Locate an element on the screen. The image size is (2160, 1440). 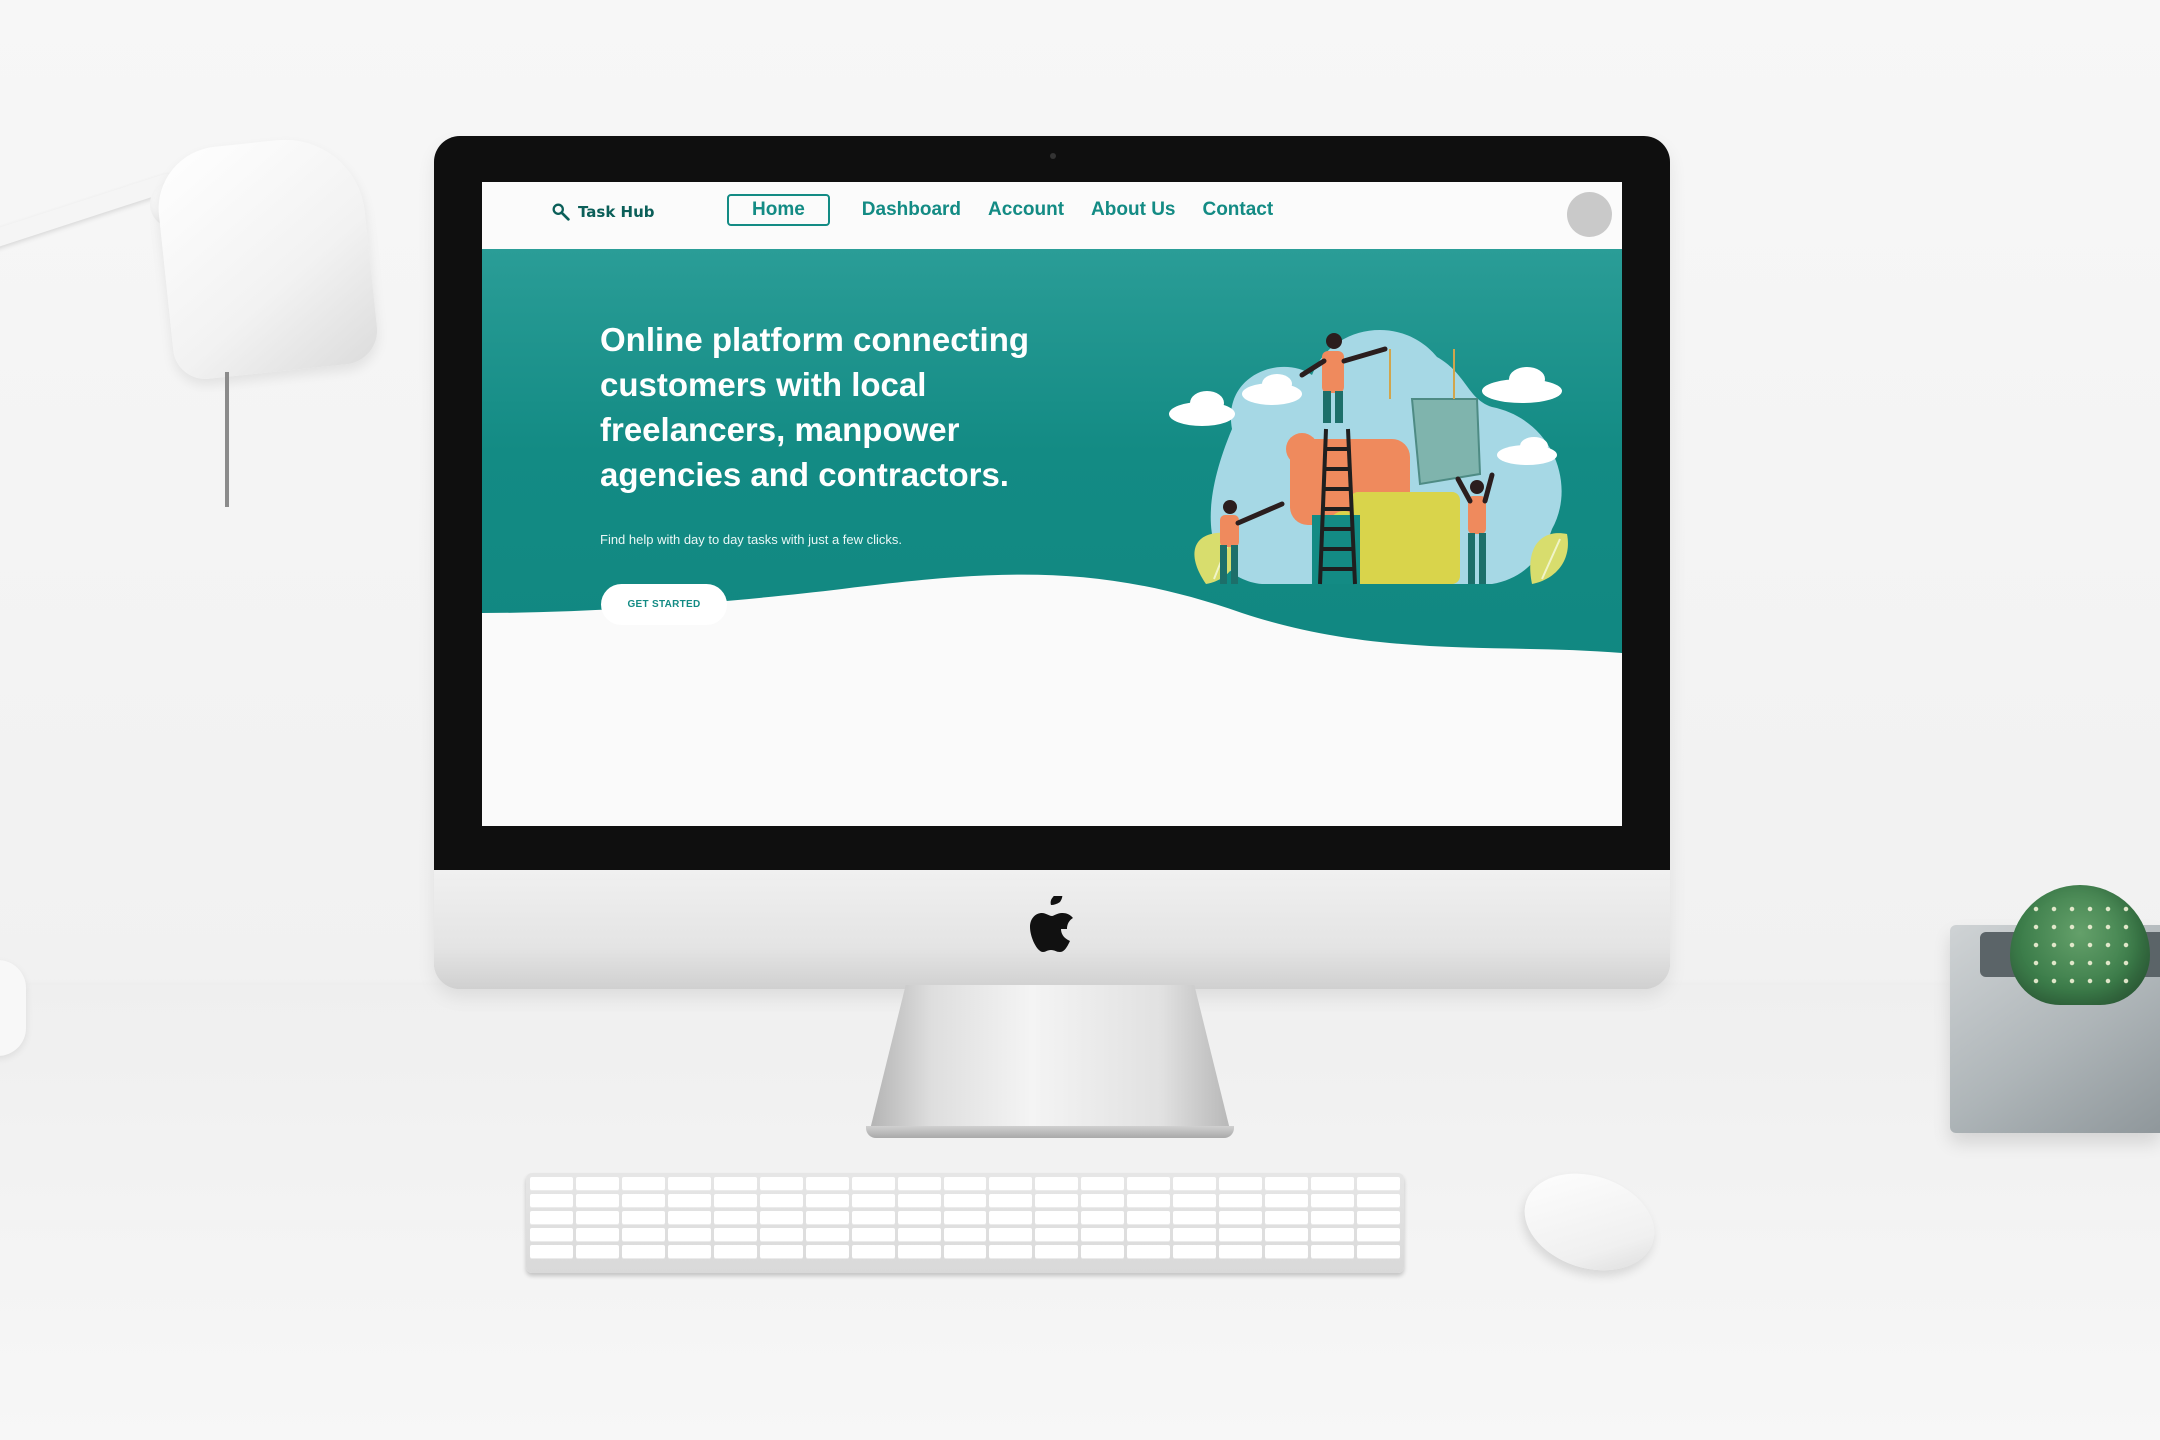
keyboard is located at coordinates (965, 1223).